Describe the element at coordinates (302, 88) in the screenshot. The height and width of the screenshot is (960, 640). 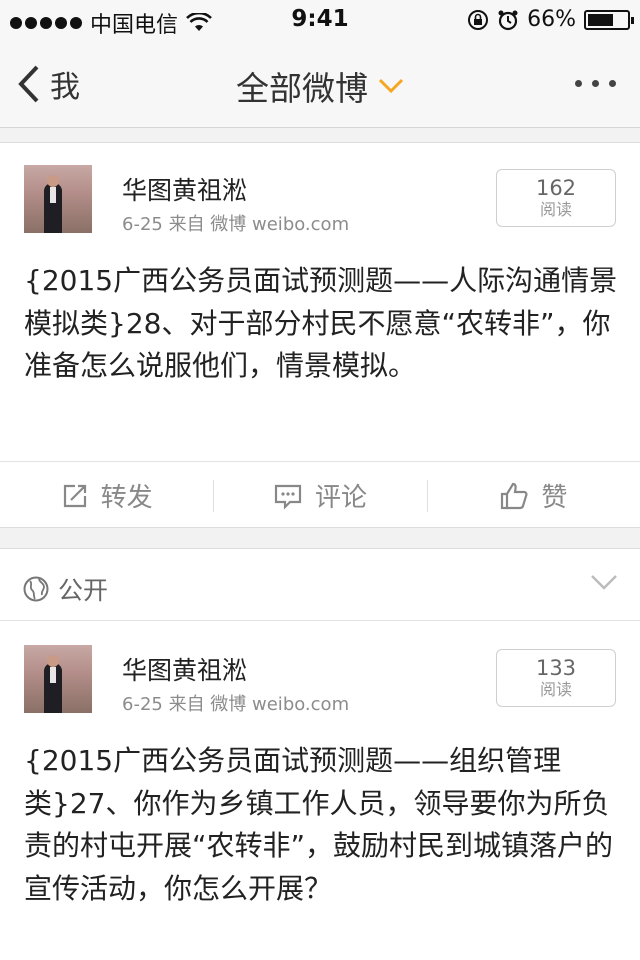
I see `page-title: 全部微博` at that location.